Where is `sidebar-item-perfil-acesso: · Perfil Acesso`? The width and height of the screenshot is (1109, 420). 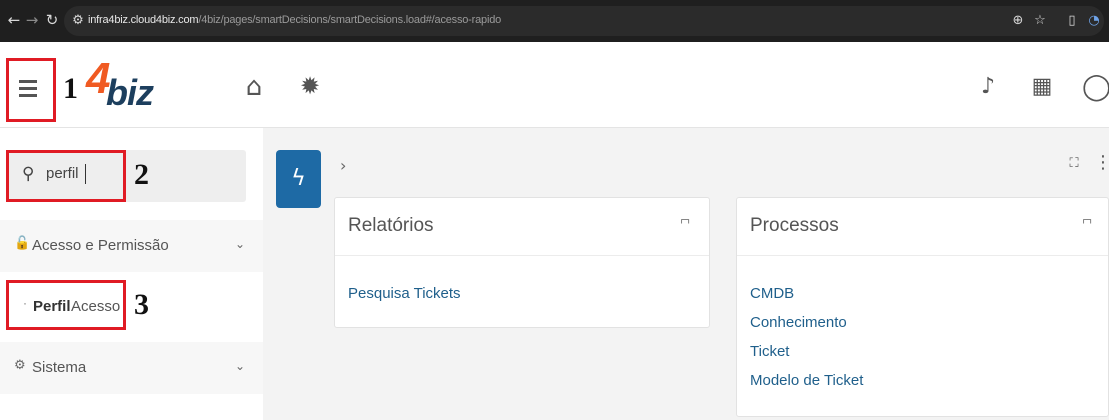
sidebar-item-perfil-acesso: · Perfil Acesso is located at coordinates (66, 305).